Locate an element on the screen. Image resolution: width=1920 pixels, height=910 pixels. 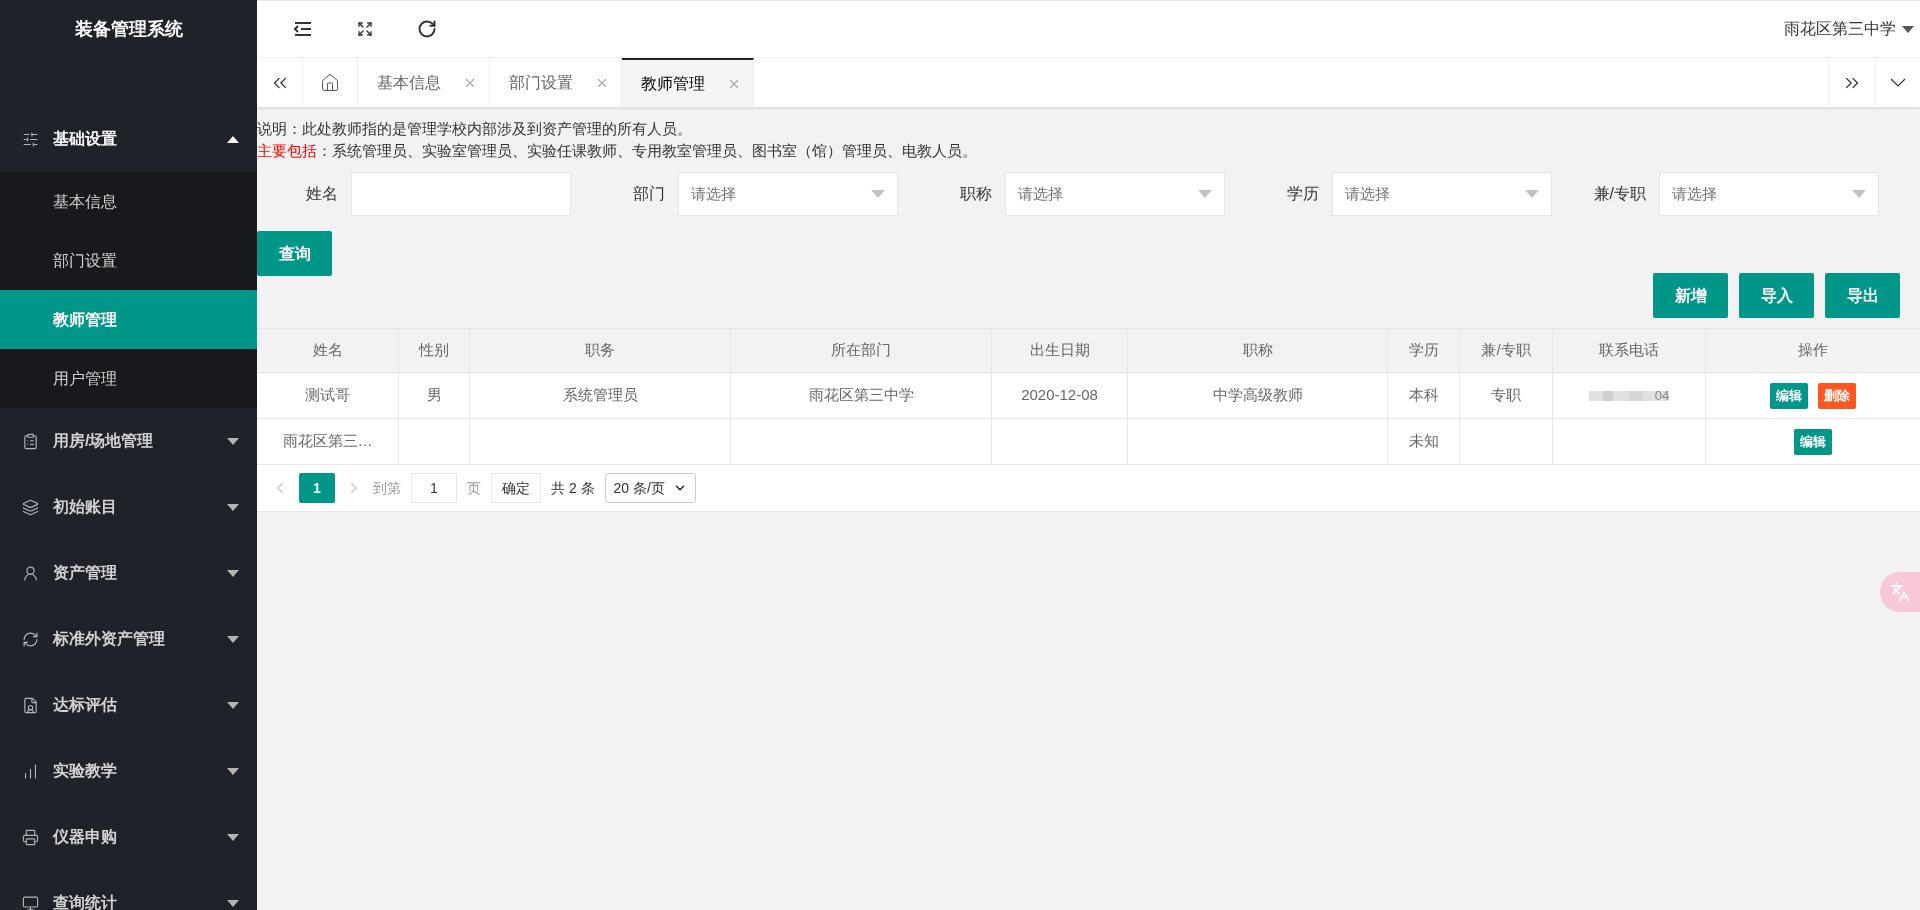
column-header: 学历 is located at coordinates (1424, 350).